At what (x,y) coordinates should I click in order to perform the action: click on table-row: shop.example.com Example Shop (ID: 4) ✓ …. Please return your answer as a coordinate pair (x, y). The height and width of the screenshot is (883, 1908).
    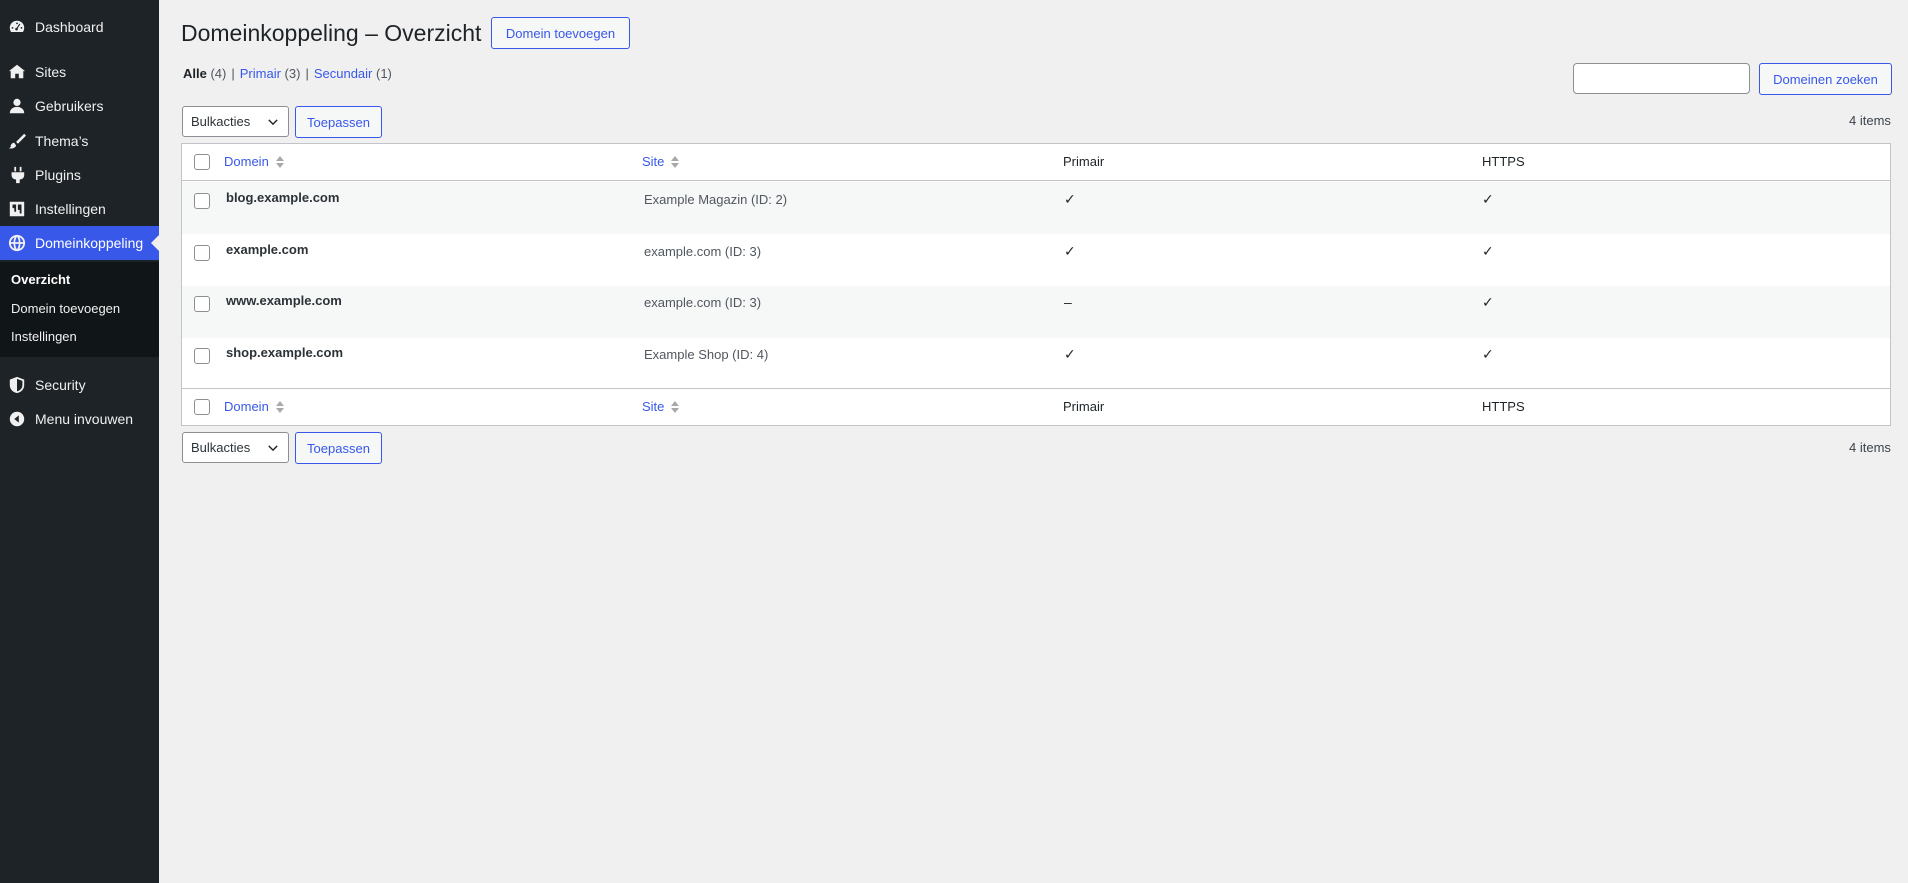
    Looking at the image, I should click on (1036, 364).